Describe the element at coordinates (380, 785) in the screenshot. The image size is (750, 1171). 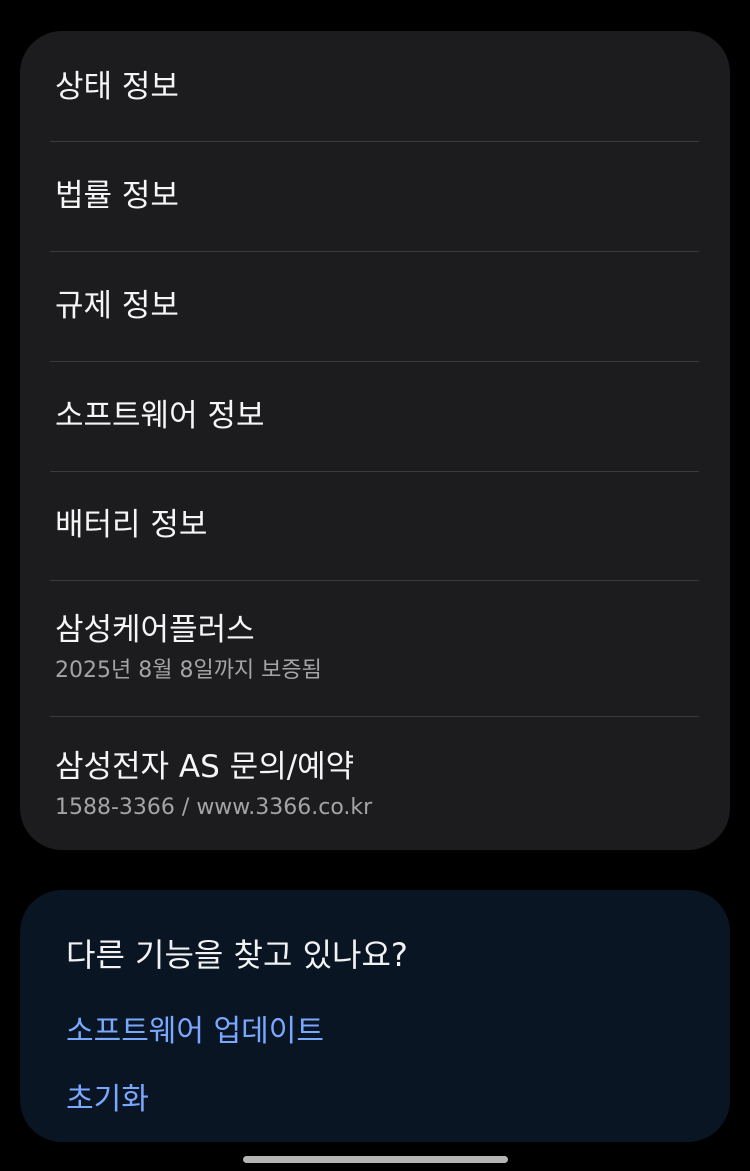
I see `menu-item-samsung-service: 삼성전자 AS 문의/예약 1588-3366 / www.3366.co.kr` at that location.